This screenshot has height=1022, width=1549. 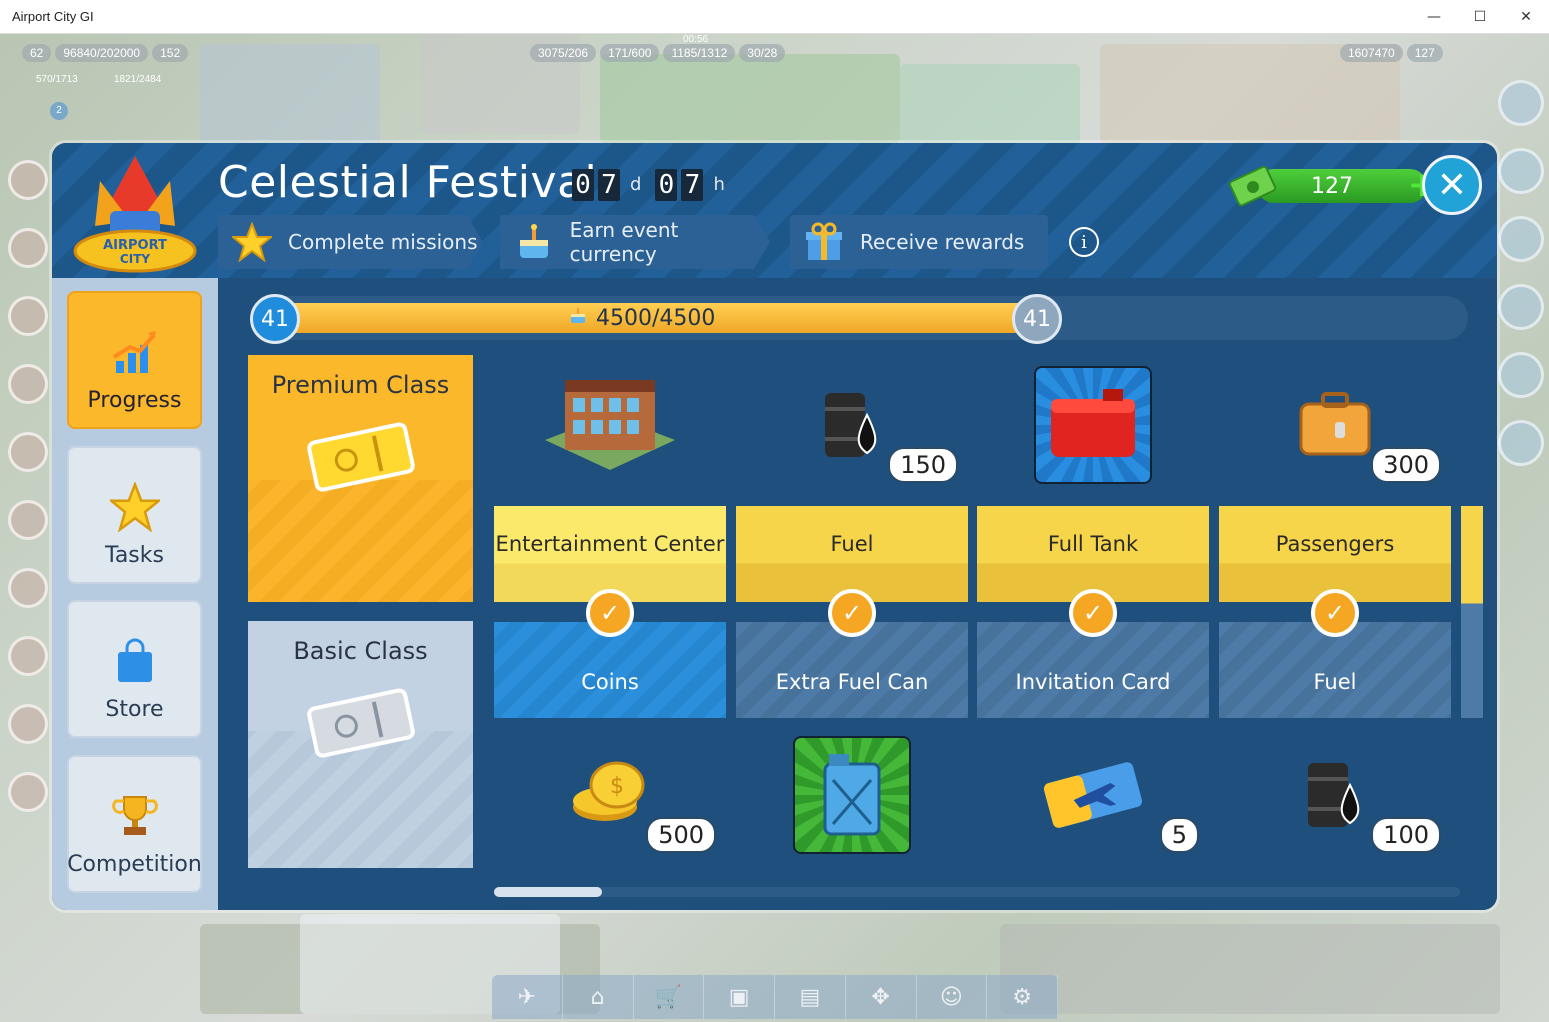 What do you see at coordinates (1521, 375) in the screenshot?
I see `coin-pile-icon` at bounding box center [1521, 375].